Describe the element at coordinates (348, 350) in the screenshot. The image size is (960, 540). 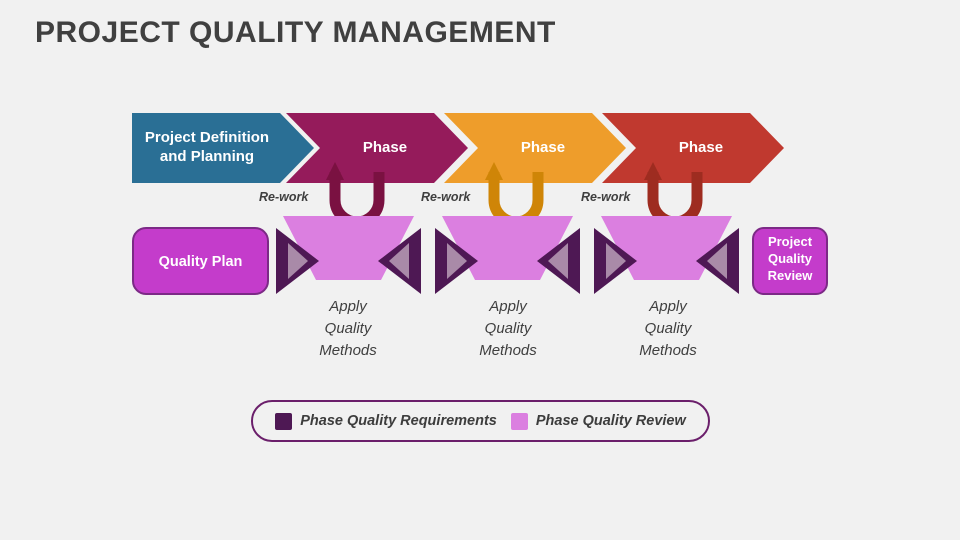
I see `apply-1-line3: Methods` at that location.